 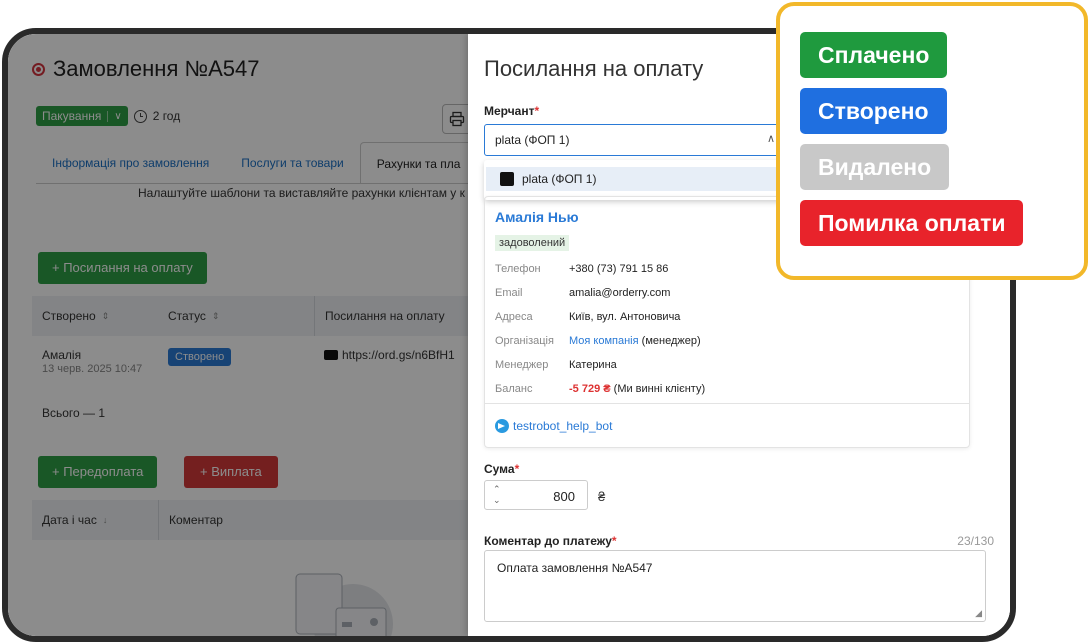 What do you see at coordinates (874, 55) in the screenshot?
I see `legend-paid: Сплачено` at bounding box center [874, 55].